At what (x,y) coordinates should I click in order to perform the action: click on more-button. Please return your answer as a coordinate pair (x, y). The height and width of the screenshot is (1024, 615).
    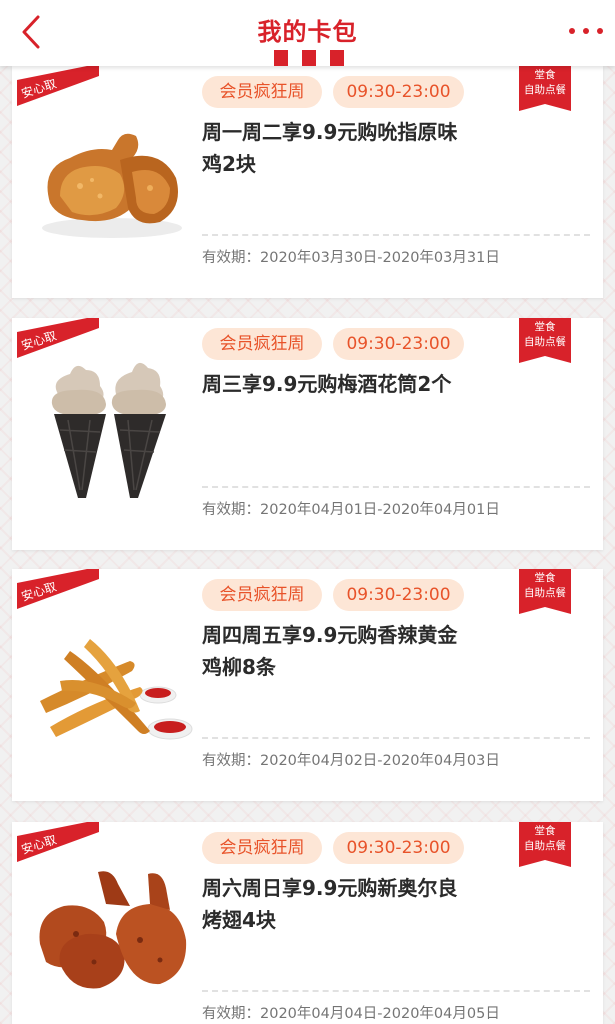
    Looking at the image, I should click on (586, 32).